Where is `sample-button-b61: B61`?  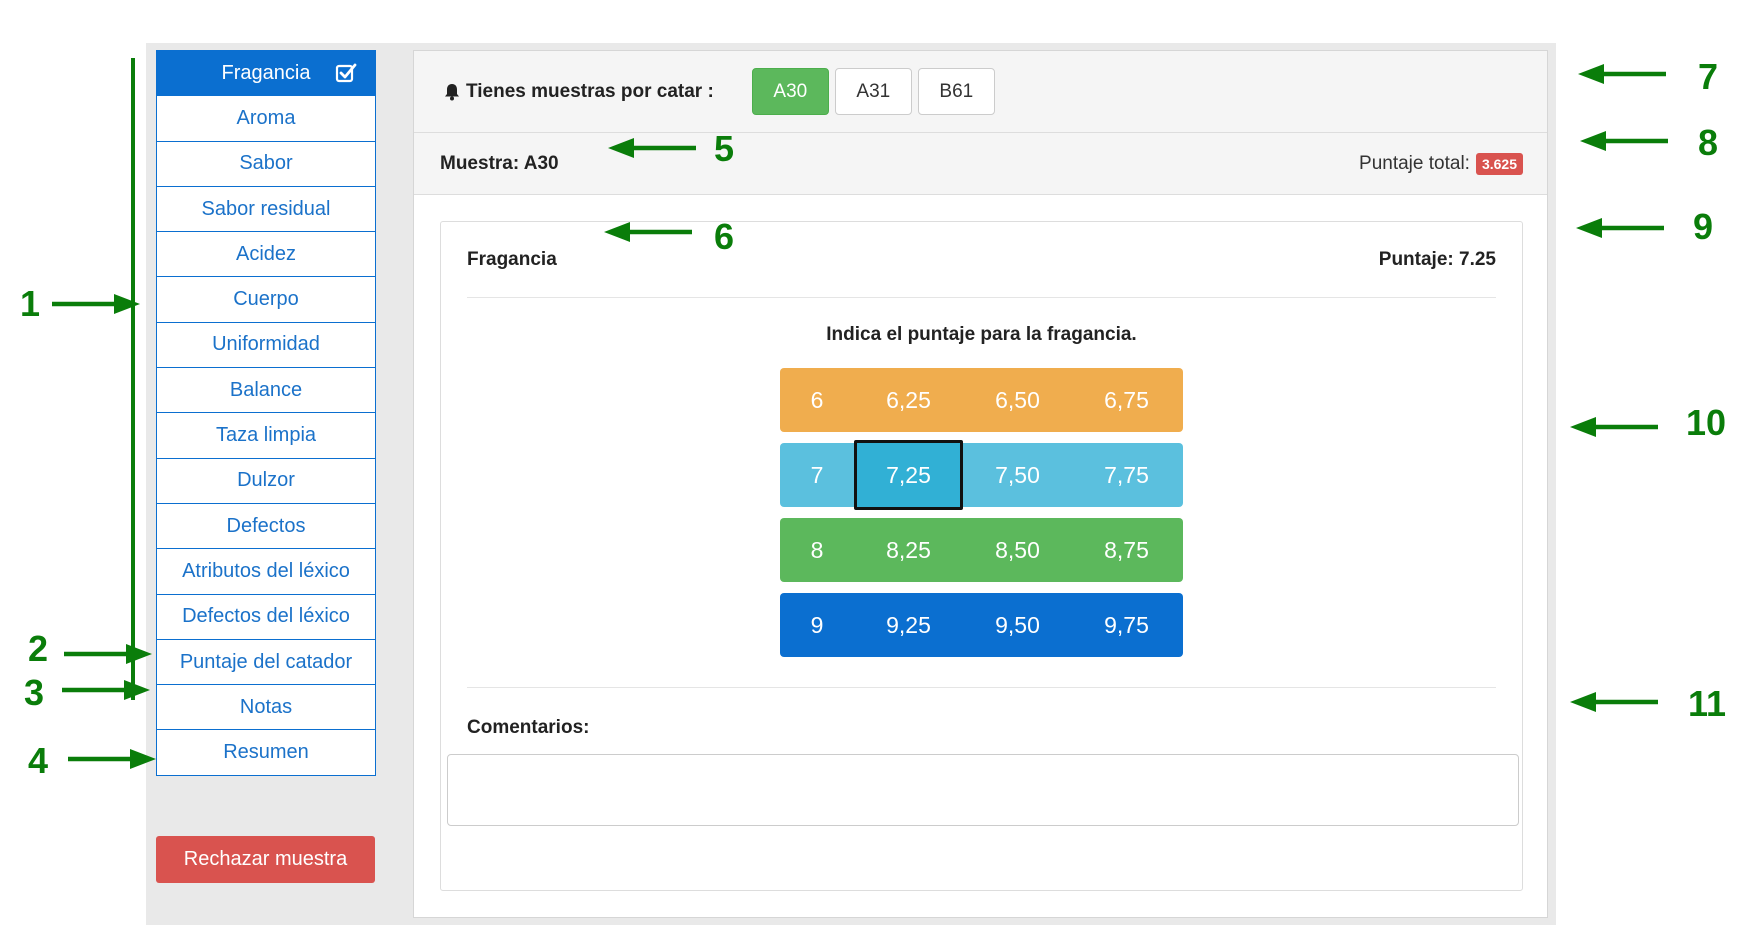
sample-button-b61: B61 is located at coordinates (956, 91).